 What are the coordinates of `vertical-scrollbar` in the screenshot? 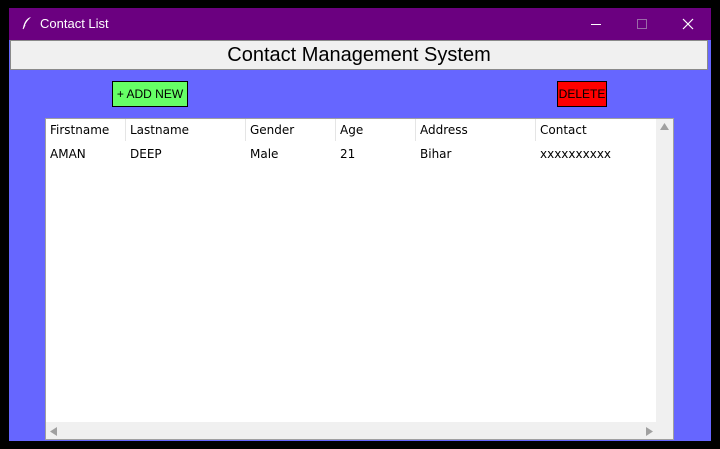 It's located at (664, 277).